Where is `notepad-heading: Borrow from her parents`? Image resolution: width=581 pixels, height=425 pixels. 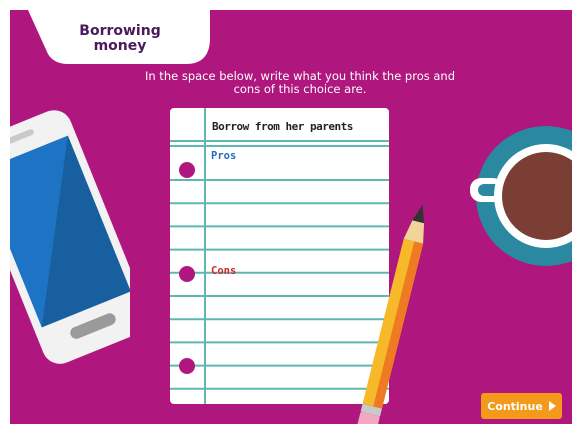 notepad-heading: Borrow from her parents is located at coordinates (282, 126).